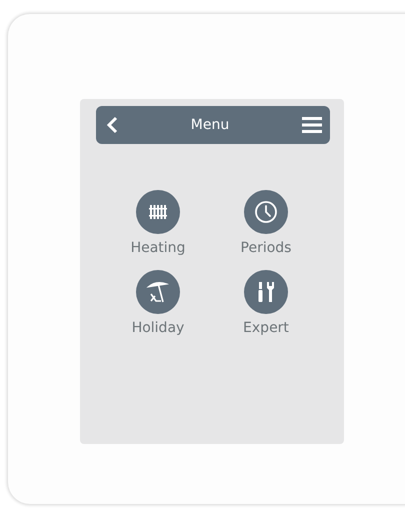 The height and width of the screenshot is (522, 405). I want to click on menu-item: Expert, so click(266, 303).